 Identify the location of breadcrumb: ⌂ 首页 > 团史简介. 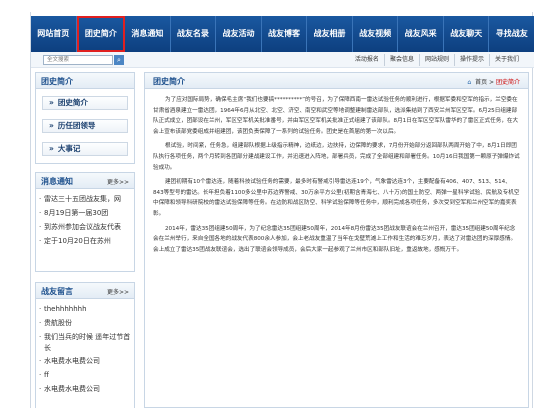
(493, 81).